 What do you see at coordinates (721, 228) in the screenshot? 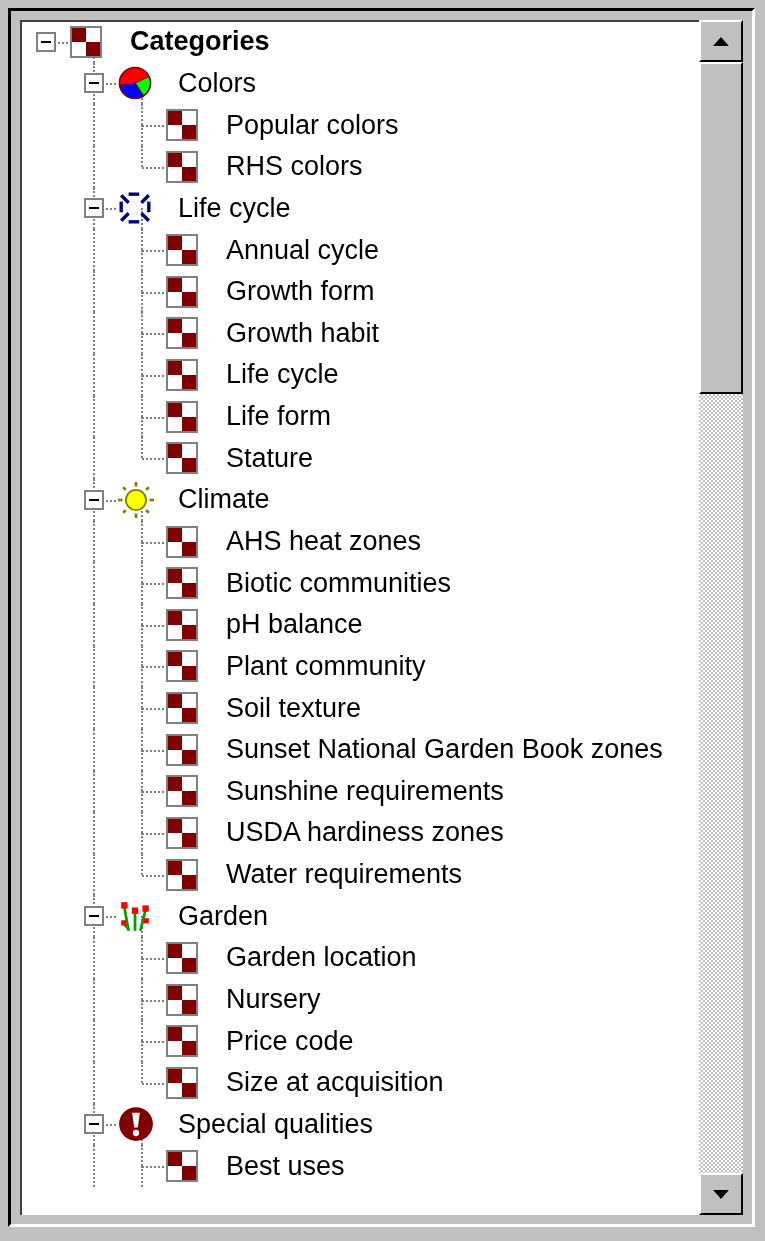
I see `scroll-thumb` at bounding box center [721, 228].